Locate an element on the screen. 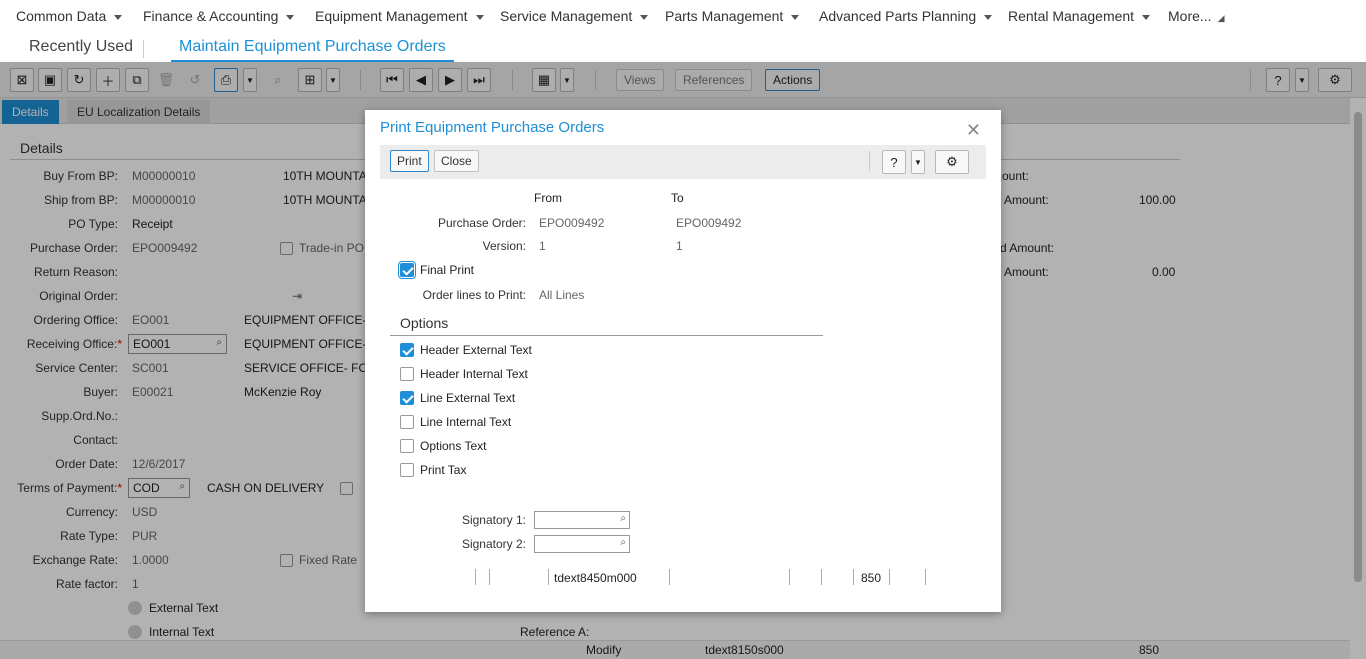 Image resolution: width=1366 pixels, height=659 pixels. dialog-toolbar: Print Close ? ▼ ⚙ is located at coordinates (683, 162).